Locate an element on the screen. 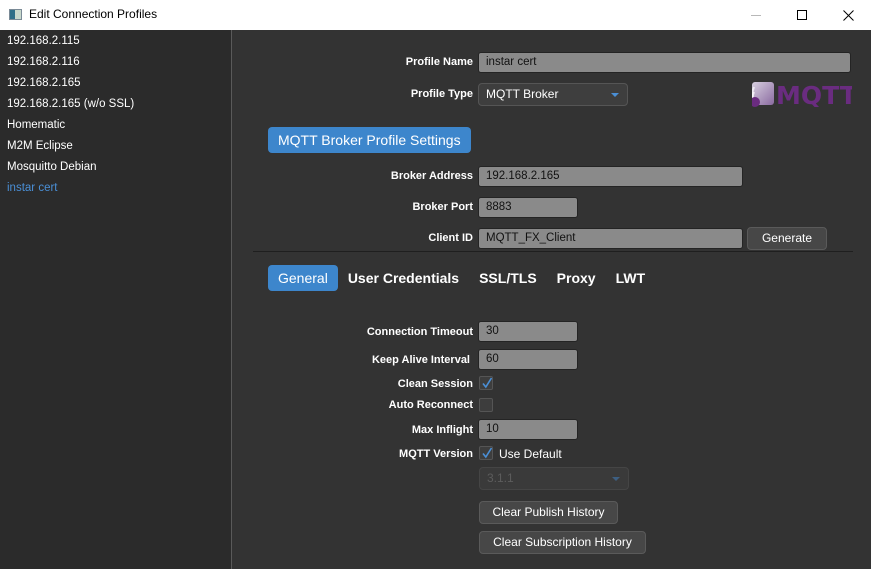  profile-type-label: Profile Type is located at coordinates (441, 94).